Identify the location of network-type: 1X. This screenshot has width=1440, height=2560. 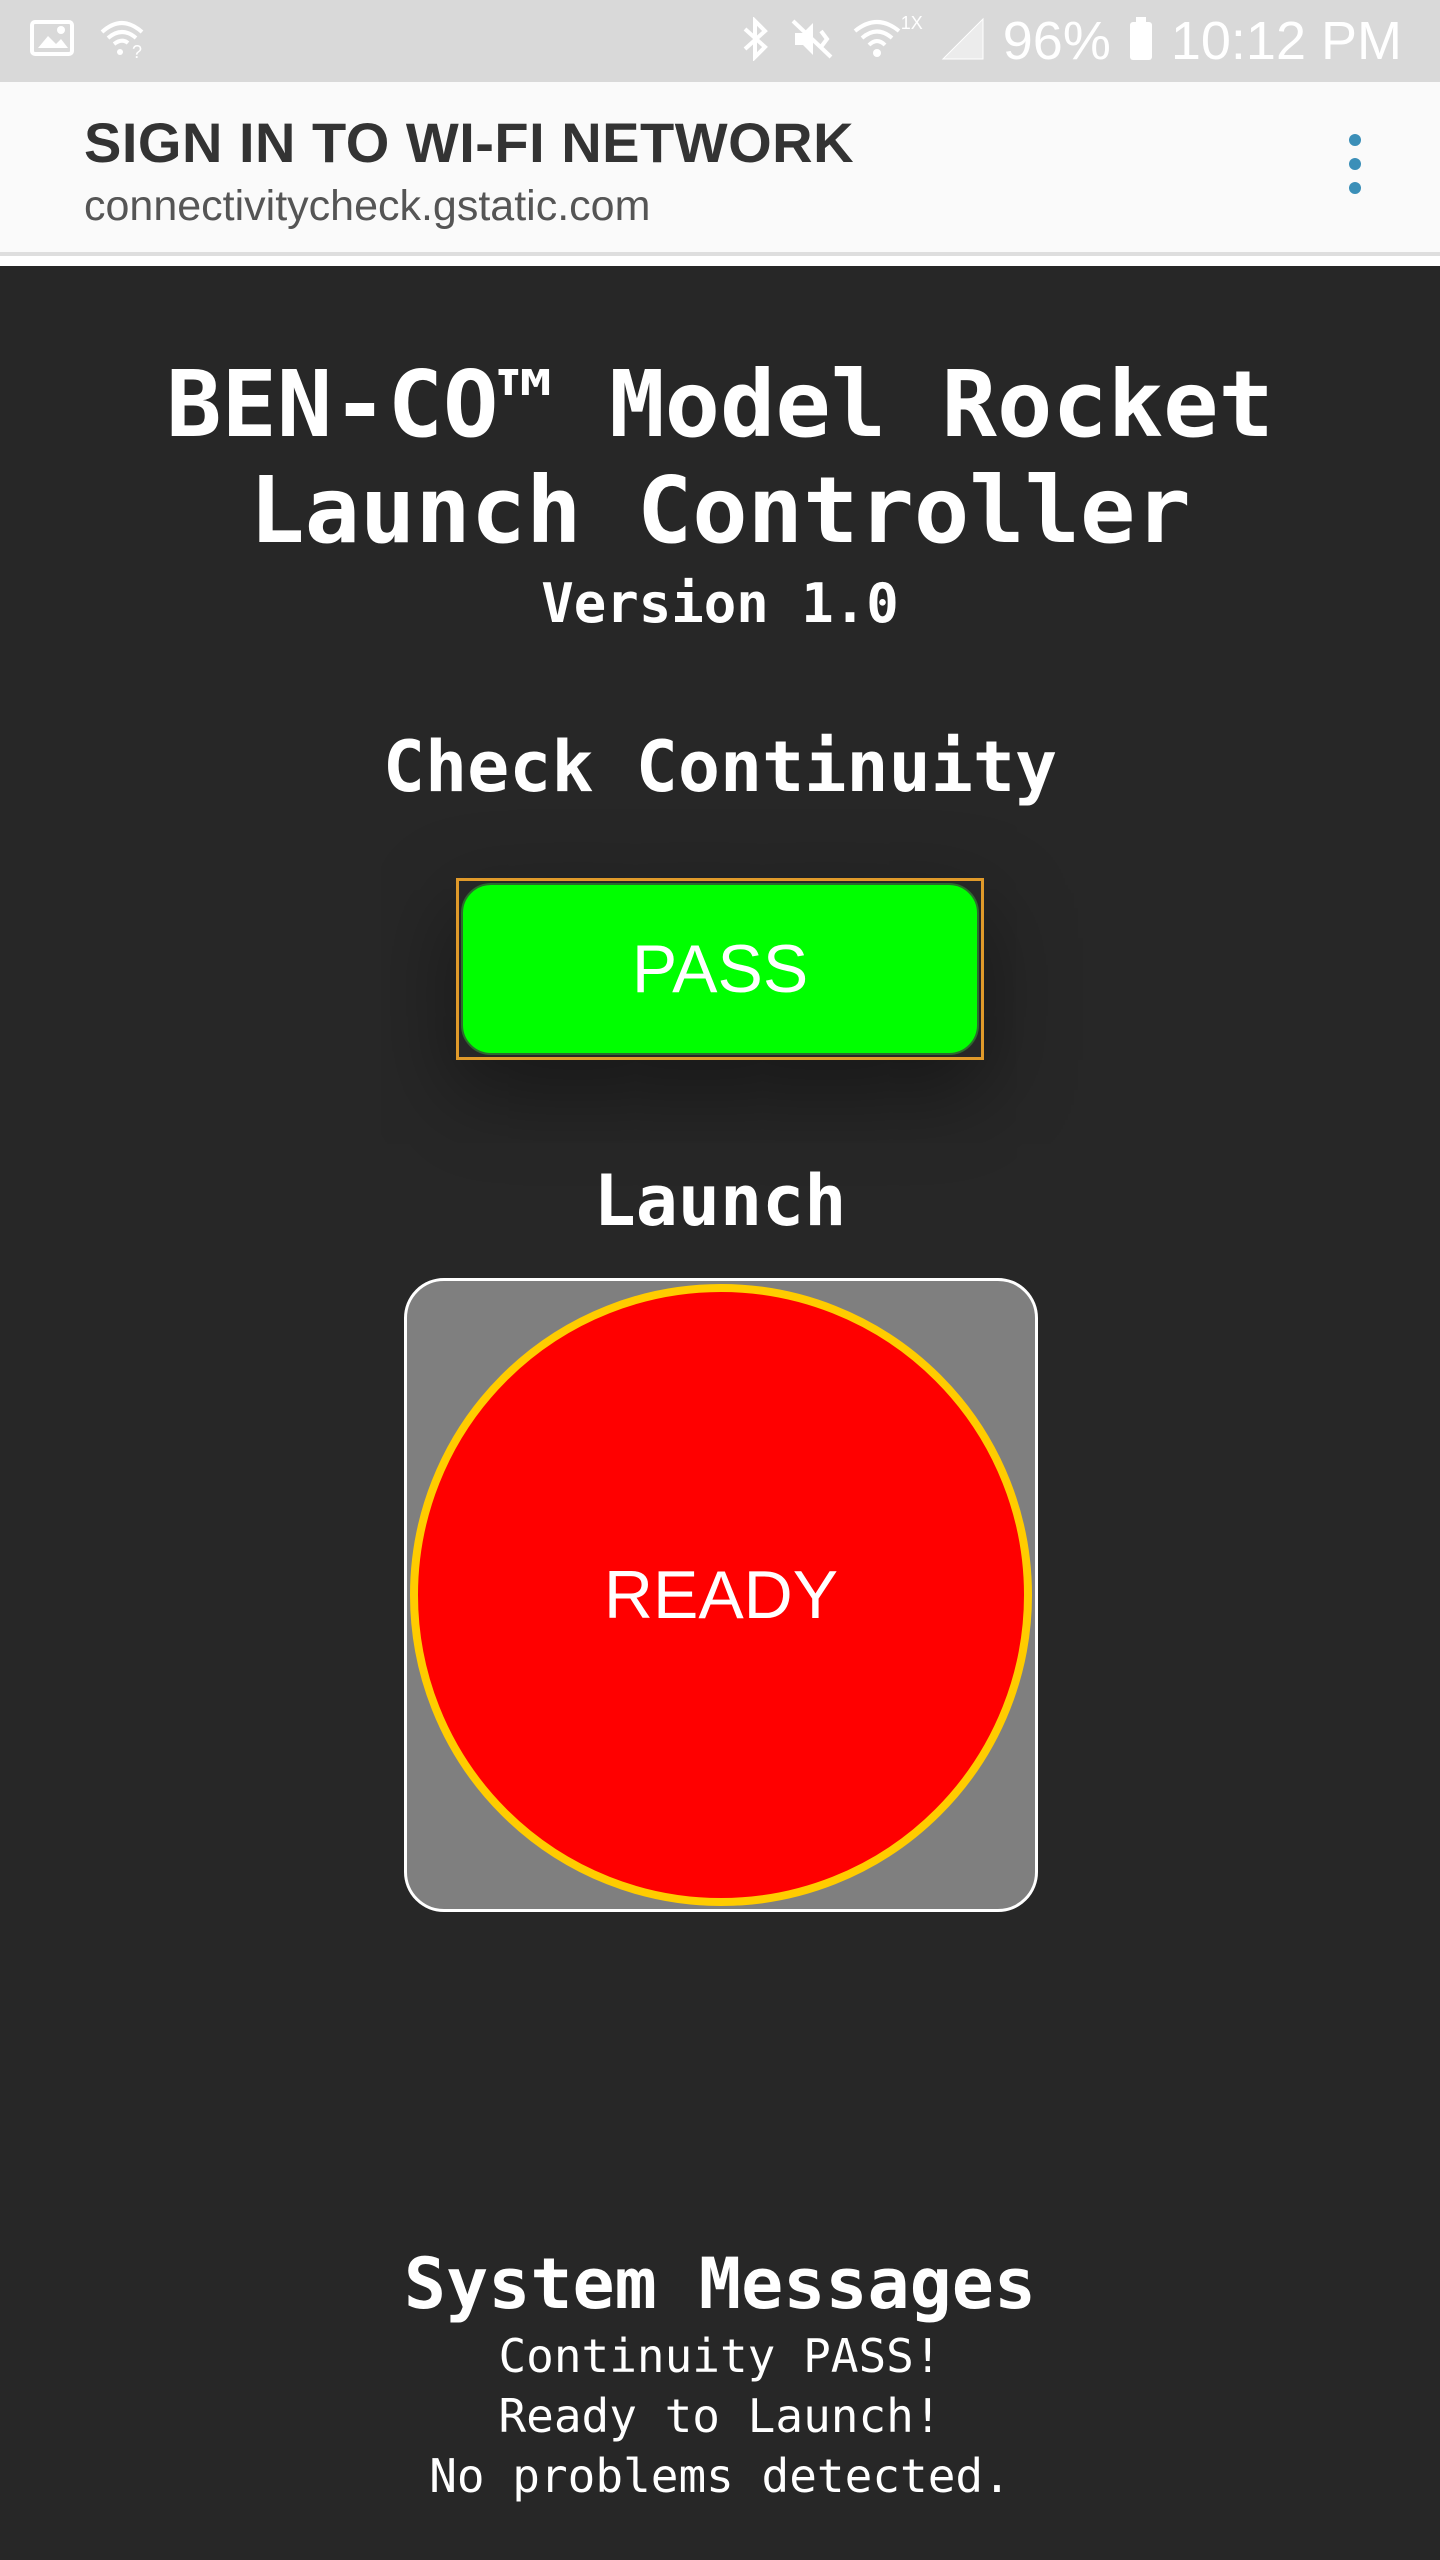
(911, 22).